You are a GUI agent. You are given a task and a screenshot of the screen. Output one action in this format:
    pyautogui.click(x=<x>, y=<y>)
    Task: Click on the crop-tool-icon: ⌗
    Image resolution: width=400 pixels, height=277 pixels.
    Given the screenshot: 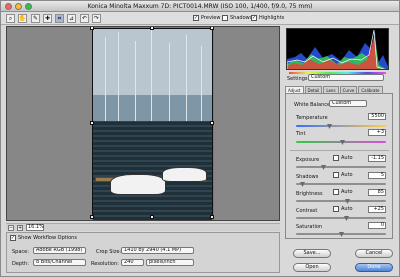 What is the action you would take?
    pyautogui.click(x=59, y=18)
    